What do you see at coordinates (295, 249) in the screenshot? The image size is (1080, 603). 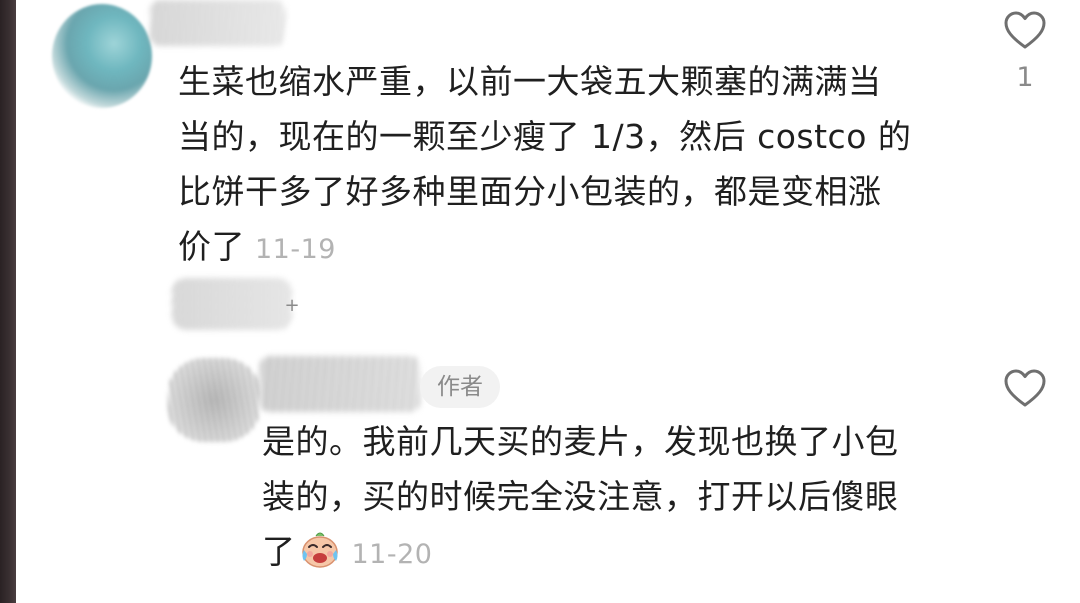 I see `comment-date: 11-19` at bounding box center [295, 249].